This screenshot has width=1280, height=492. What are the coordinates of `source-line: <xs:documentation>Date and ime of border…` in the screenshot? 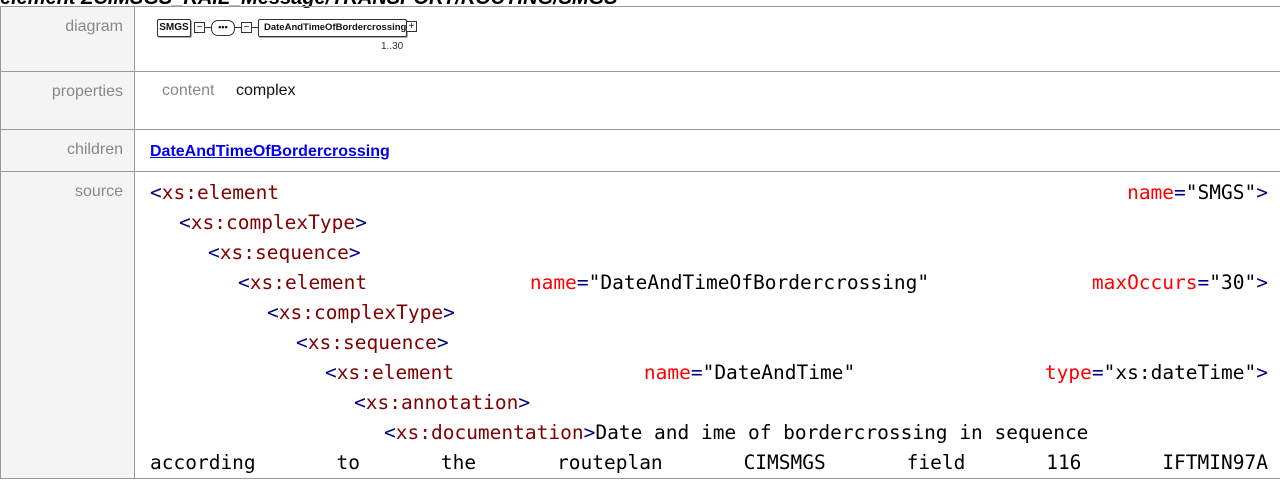 It's located at (736, 432).